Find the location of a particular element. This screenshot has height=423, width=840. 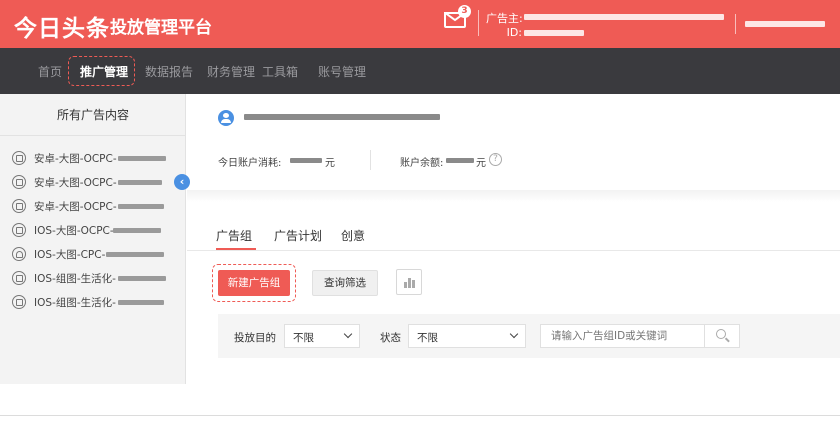

sidebar-item: IOS-大图-OCPC- is located at coordinates (93, 230).